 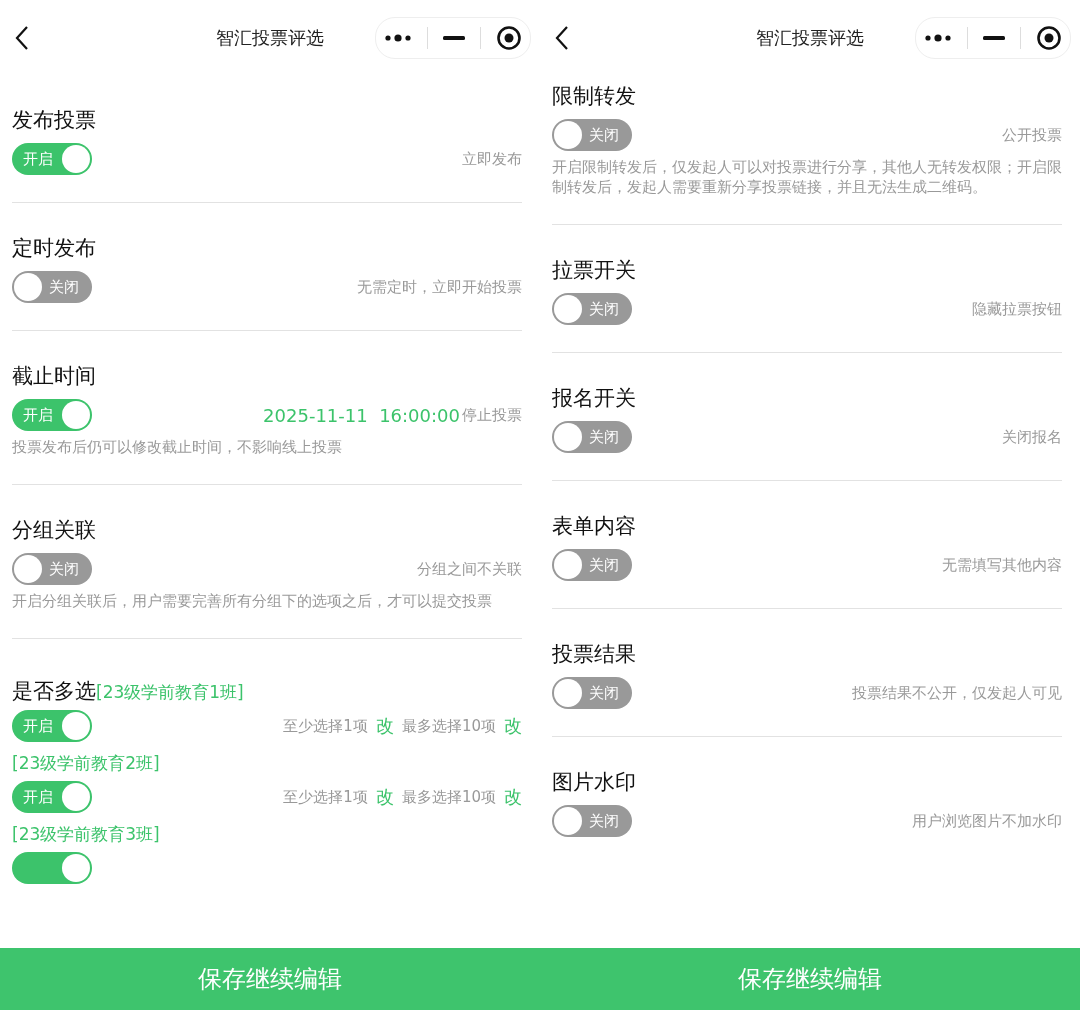 I want to click on setting-note: 投票结果不公开，仅发起人可见, so click(x=957, y=693).